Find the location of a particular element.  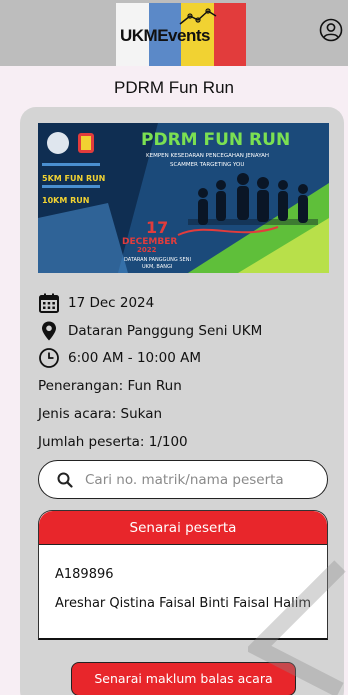

clock-icon is located at coordinates (49, 358).